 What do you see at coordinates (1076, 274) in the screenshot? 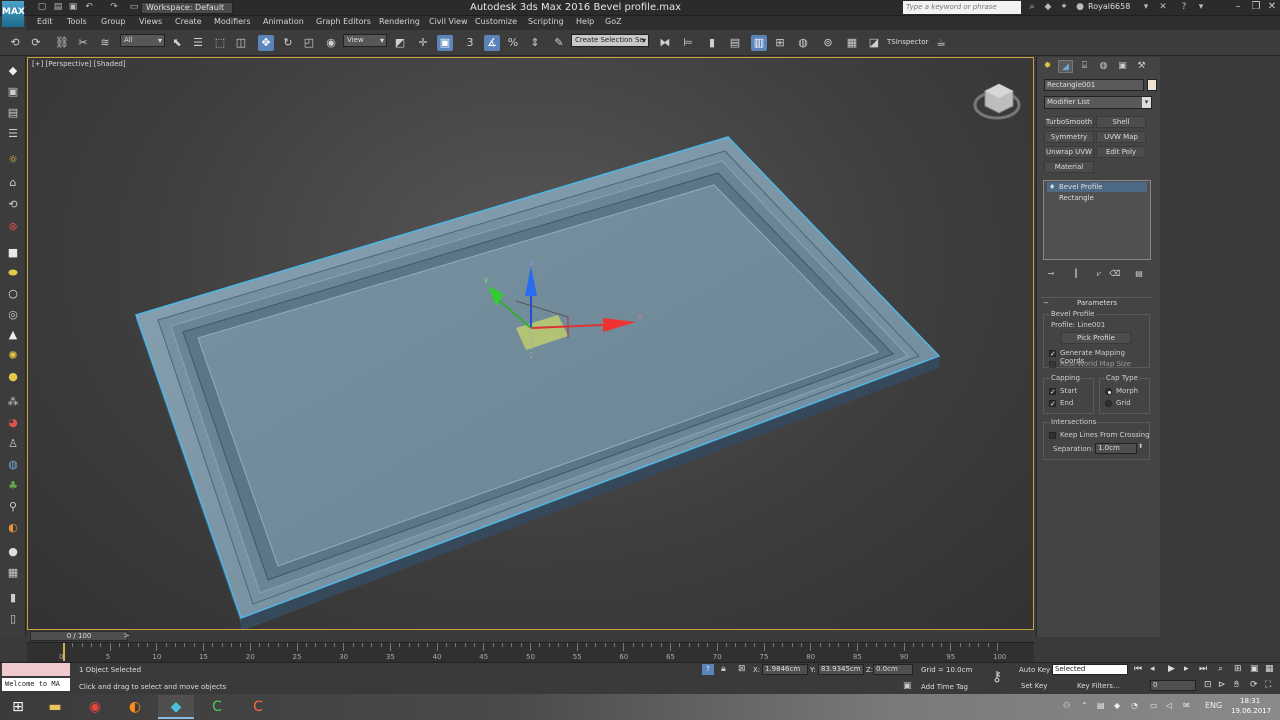
I see `show-end-result-icon: ┃` at bounding box center [1076, 274].